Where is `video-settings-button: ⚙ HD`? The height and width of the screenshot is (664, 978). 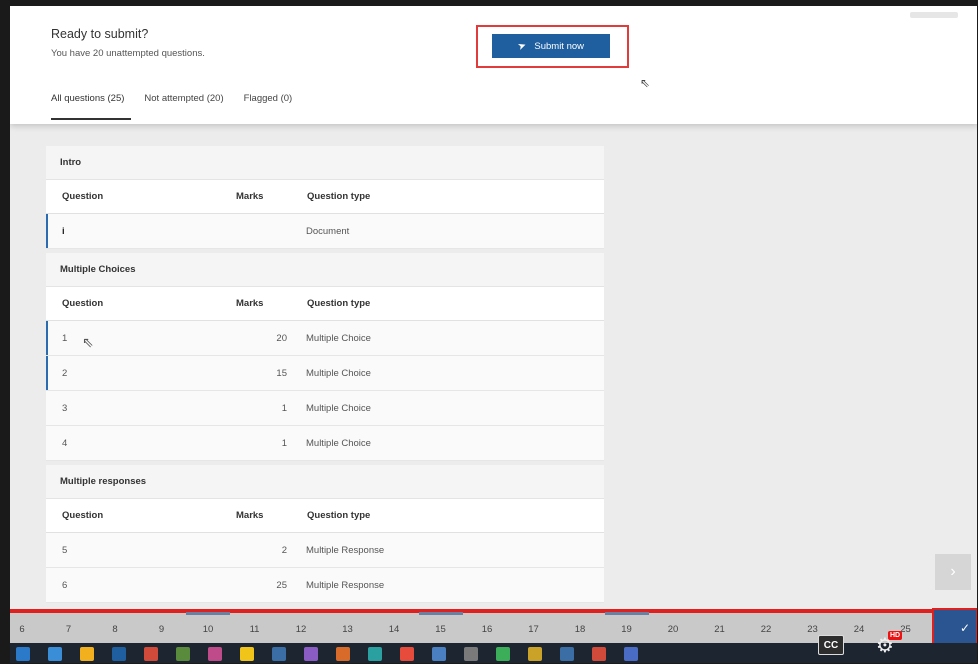
video-settings-button: ⚙ HD is located at coordinates (889, 644).